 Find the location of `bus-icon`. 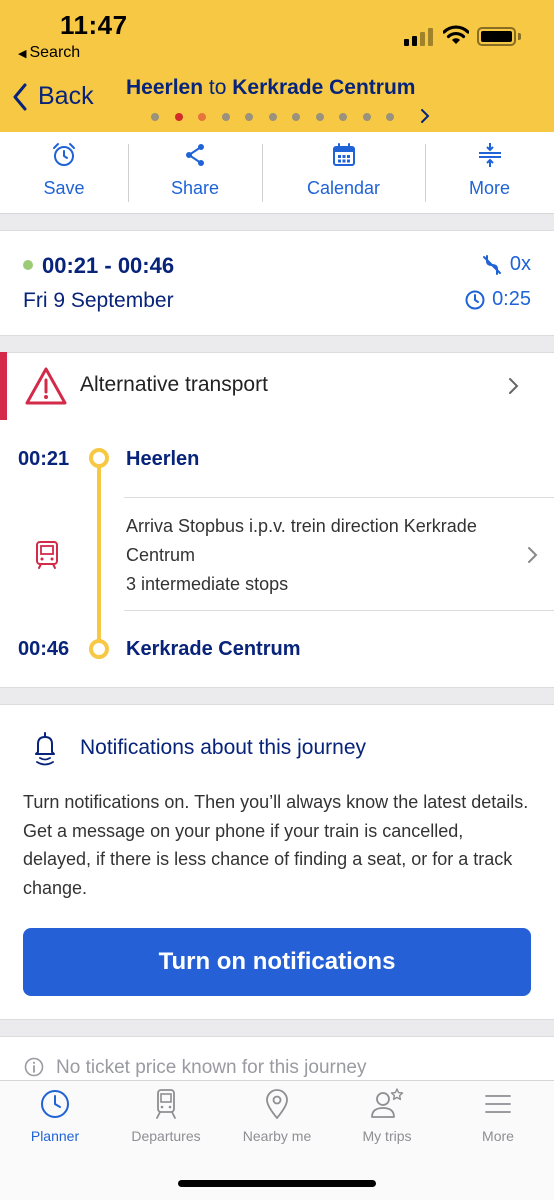

bus-icon is located at coordinates (47, 555).